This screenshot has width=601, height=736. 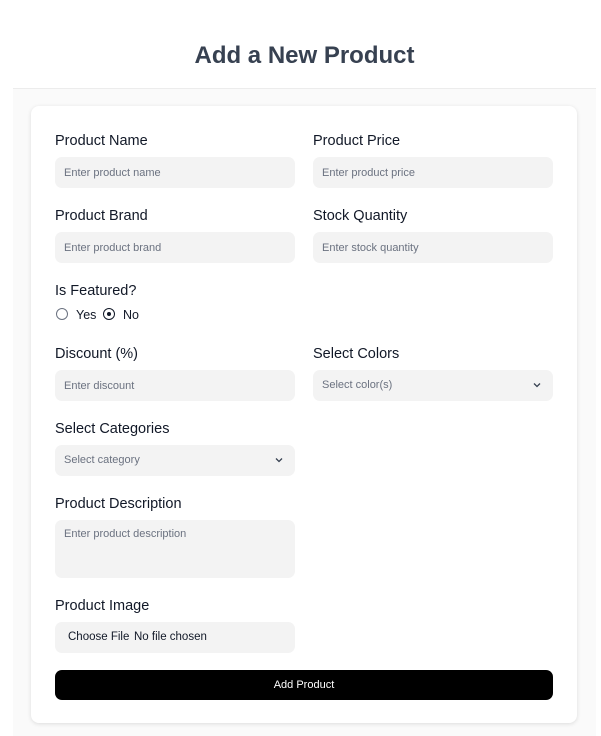 What do you see at coordinates (101, 141) in the screenshot?
I see `product-name-label: Product Name` at bounding box center [101, 141].